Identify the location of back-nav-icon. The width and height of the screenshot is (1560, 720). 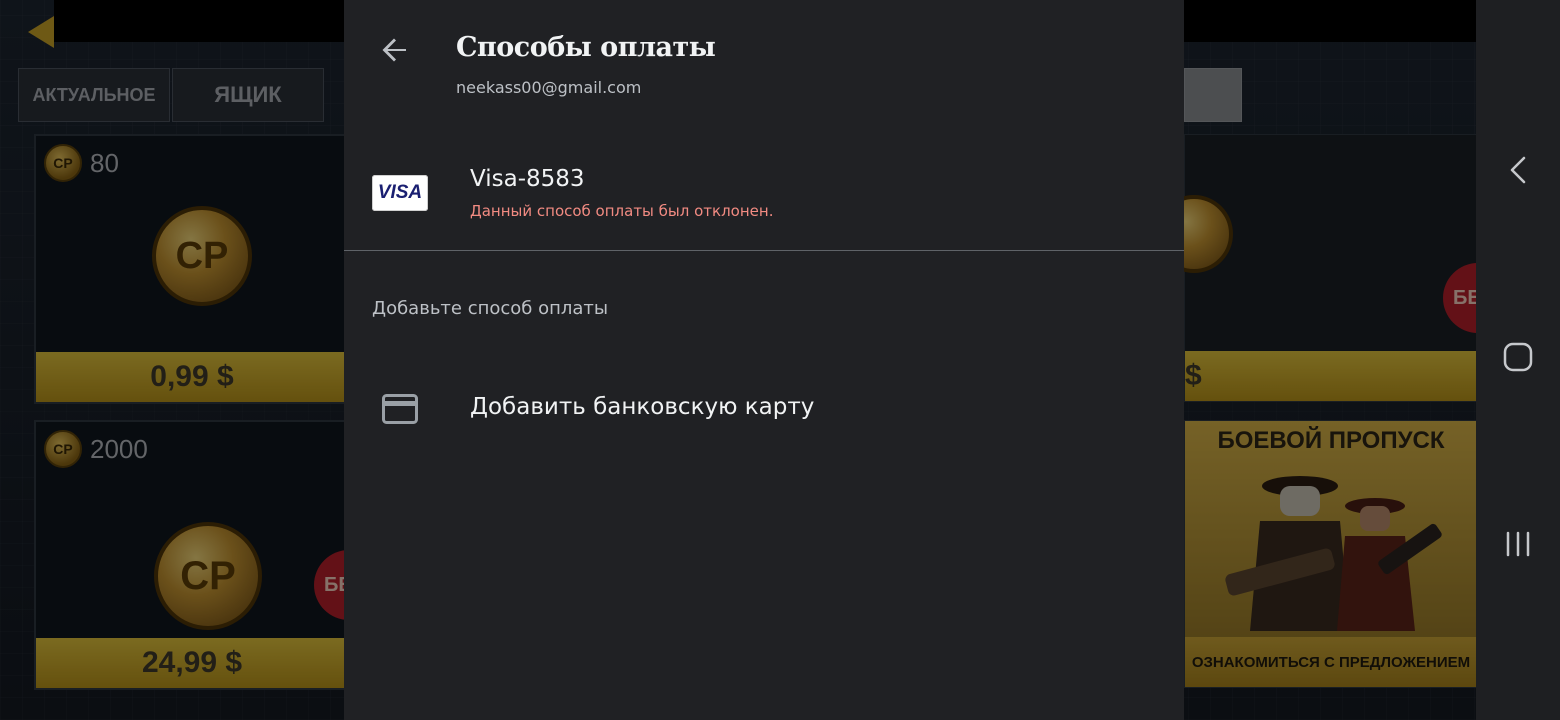
(1518, 170).